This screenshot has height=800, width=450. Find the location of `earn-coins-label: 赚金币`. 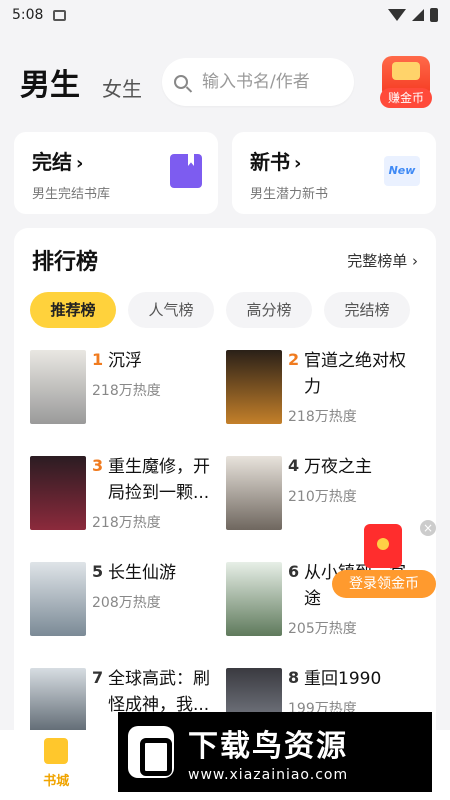

earn-coins-label: 赚金币 is located at coordinates (406, 98).